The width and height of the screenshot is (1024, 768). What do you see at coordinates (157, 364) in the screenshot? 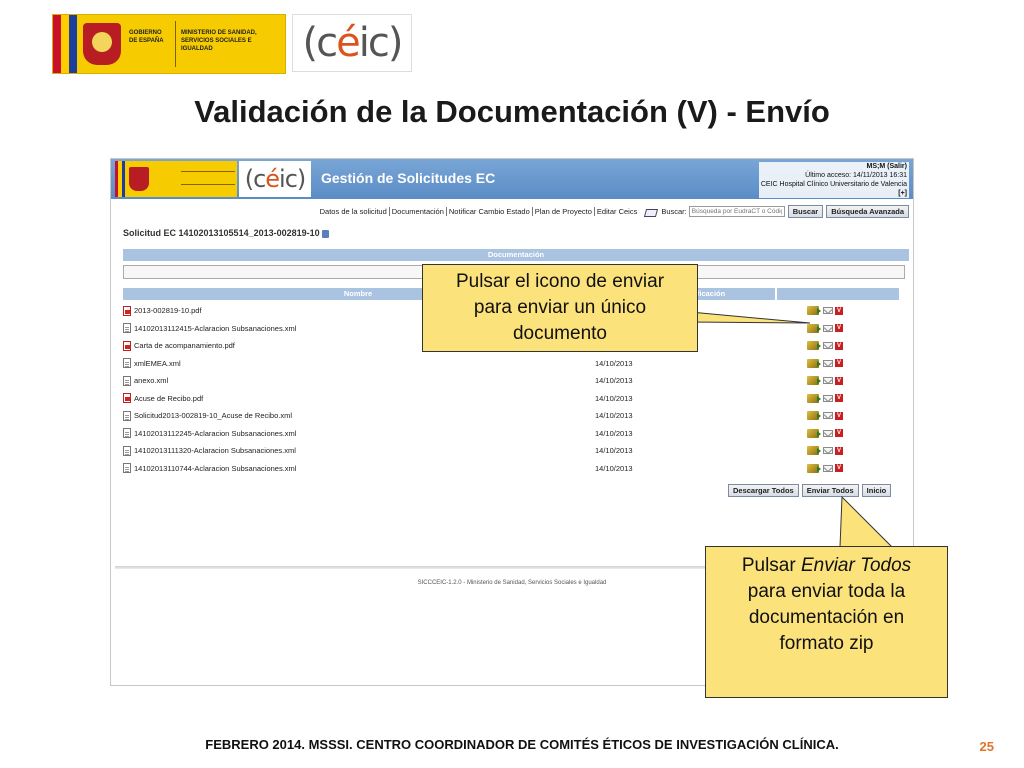
I see `document-name: xmlEMEA.xml` at bounding box center [157, 364].